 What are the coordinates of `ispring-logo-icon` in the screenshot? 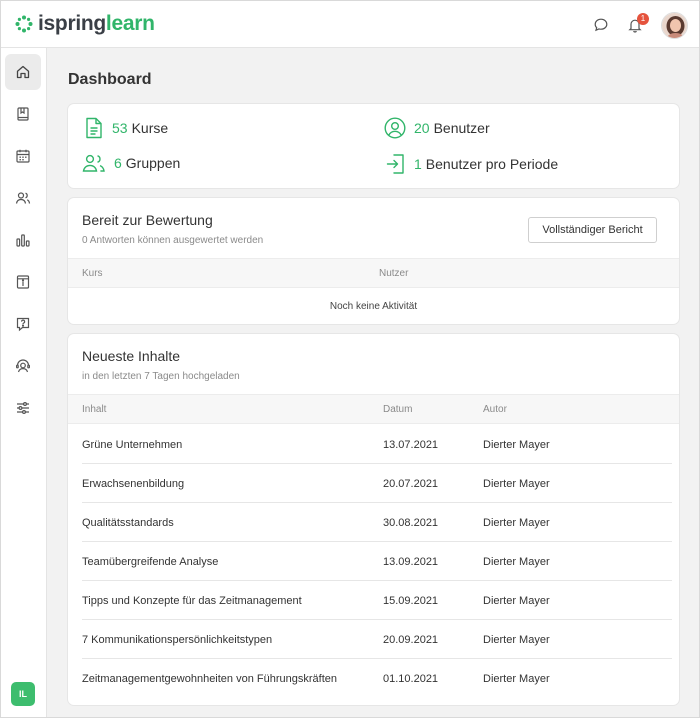 It's located at (24, 24).